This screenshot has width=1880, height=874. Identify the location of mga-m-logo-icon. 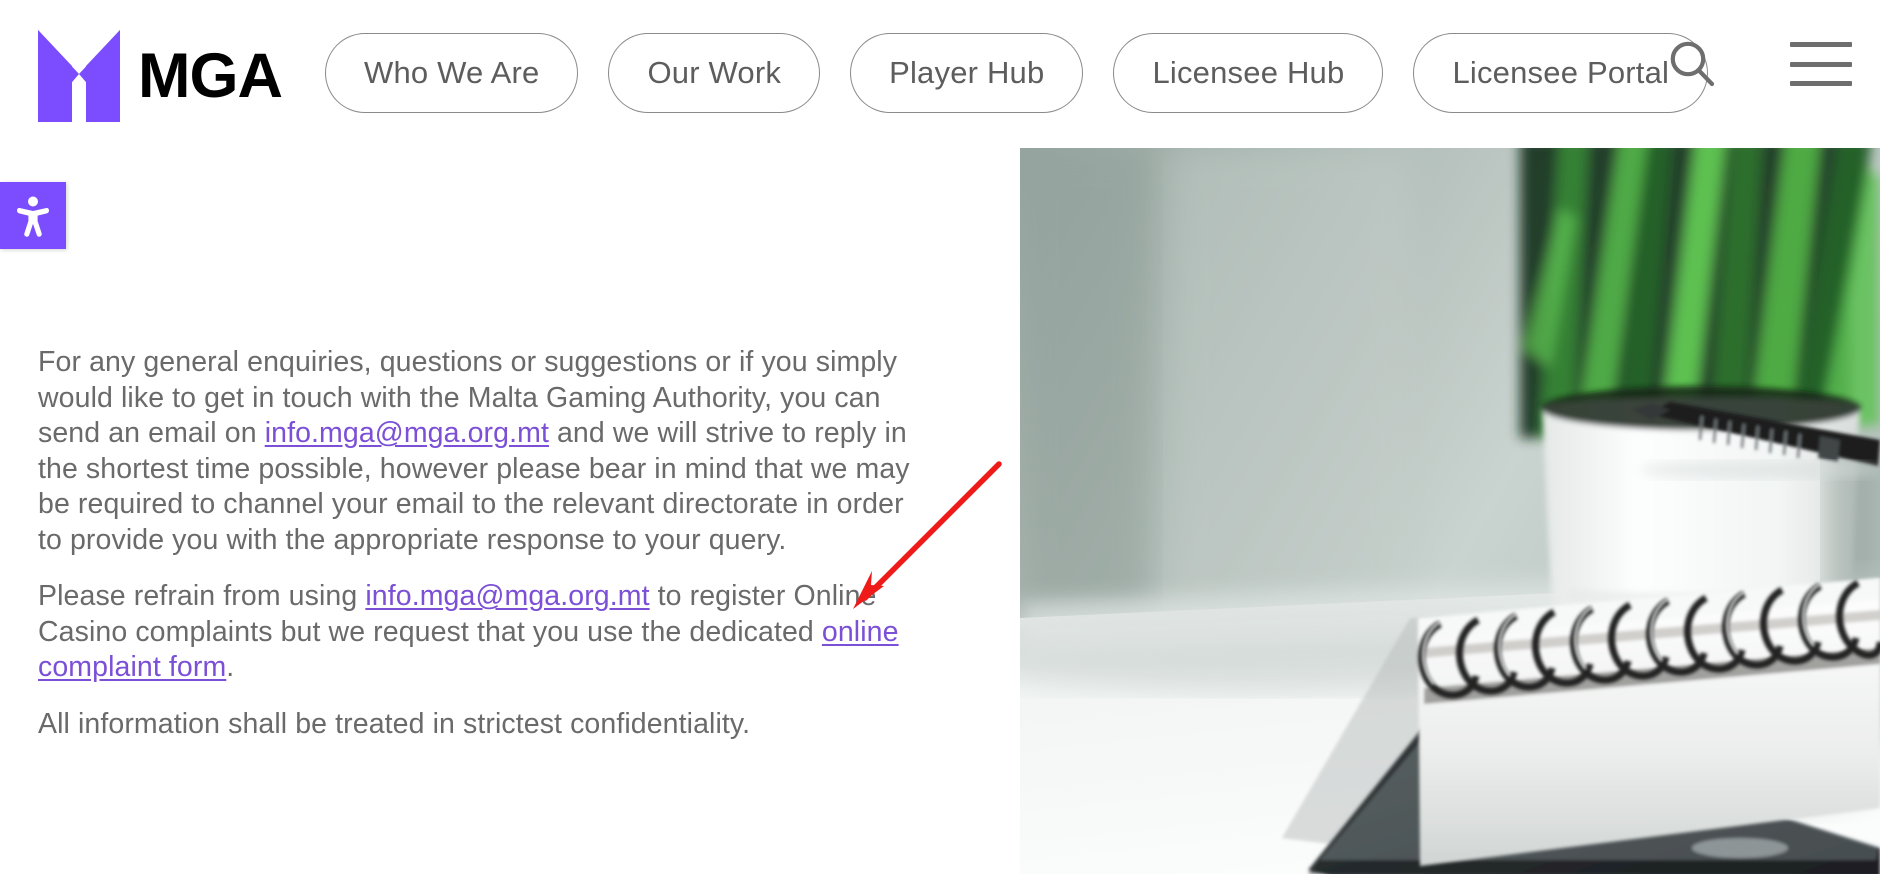
(79, 76).